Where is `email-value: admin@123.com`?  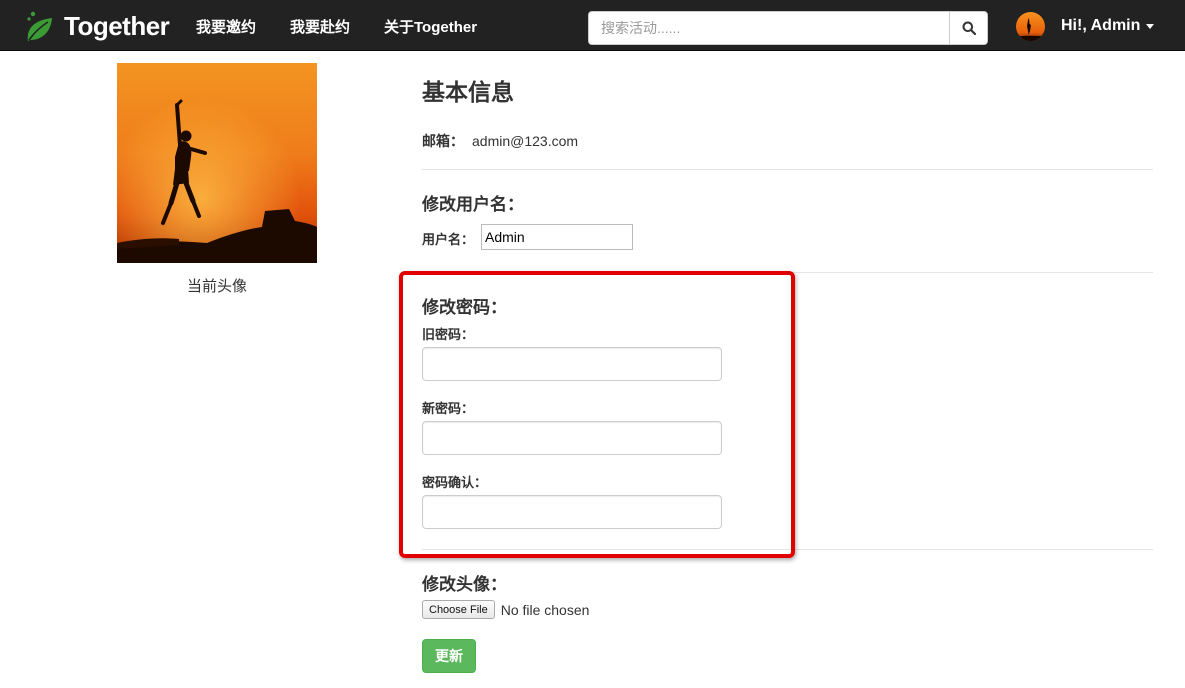 email-value: admin@123.com is located at coordinates (525, 141).